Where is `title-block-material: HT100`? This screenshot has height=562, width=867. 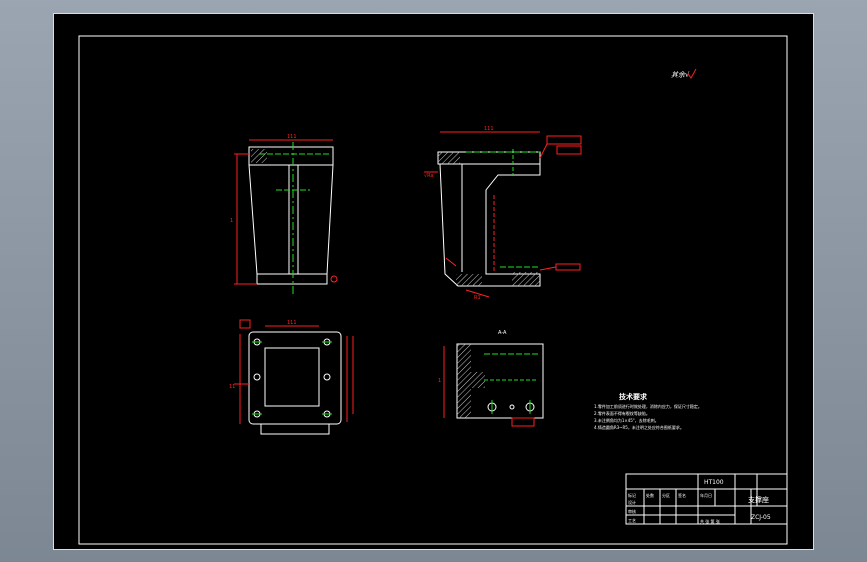
title-block-material: HT100 is located at coordinates (714, 482).